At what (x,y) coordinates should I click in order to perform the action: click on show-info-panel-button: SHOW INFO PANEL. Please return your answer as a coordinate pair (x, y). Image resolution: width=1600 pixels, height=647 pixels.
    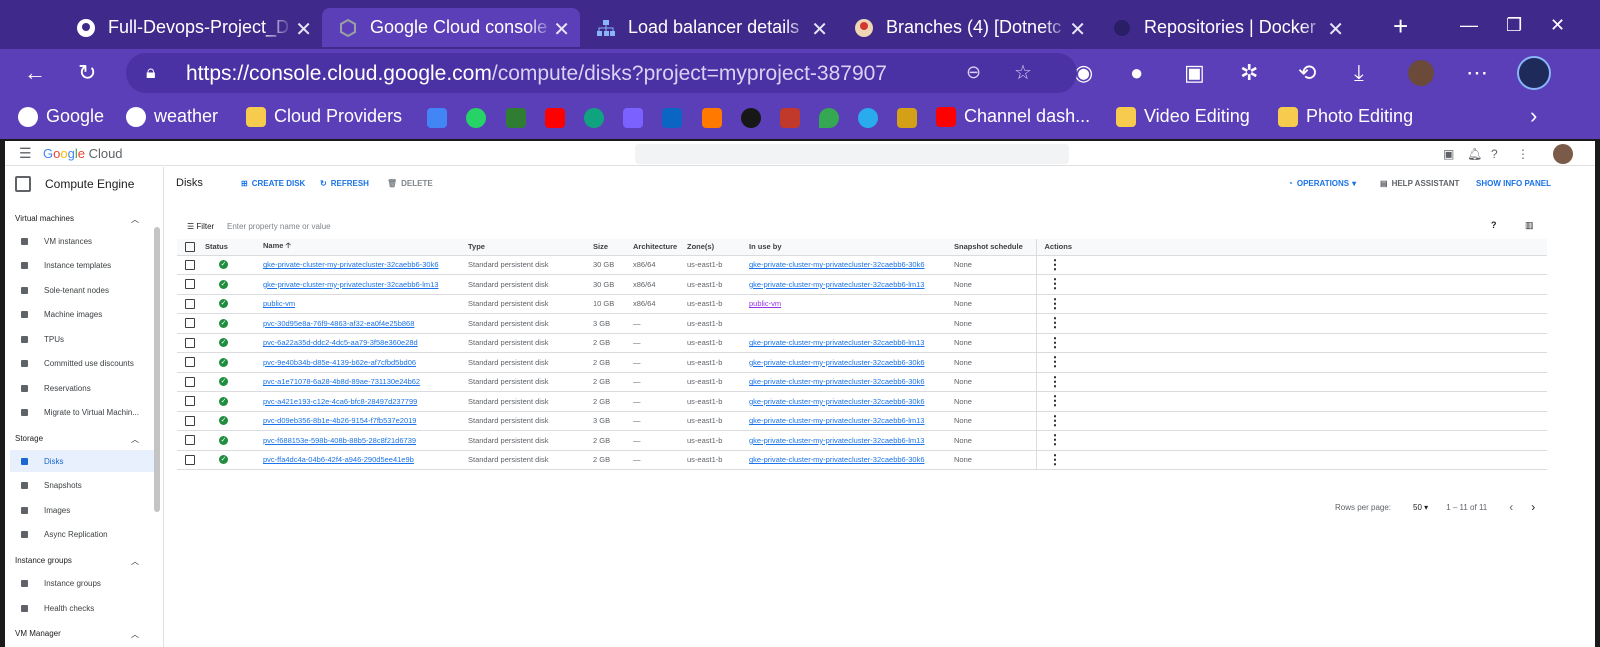
    Looking at the image, I should click on (1513, 183).